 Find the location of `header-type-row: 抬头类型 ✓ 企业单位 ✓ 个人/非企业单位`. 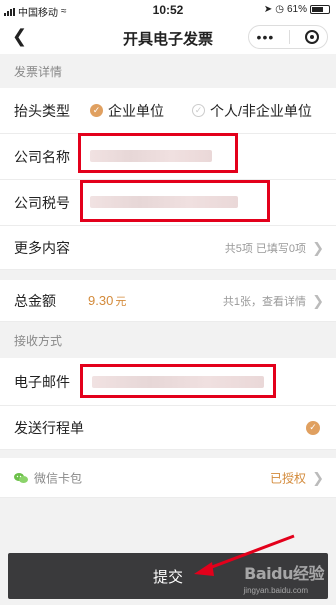

header-type-row: 抬头类型 ✓ 企业单位 ✓ 个人/非企业单位 is located at coordinates (168, 111).